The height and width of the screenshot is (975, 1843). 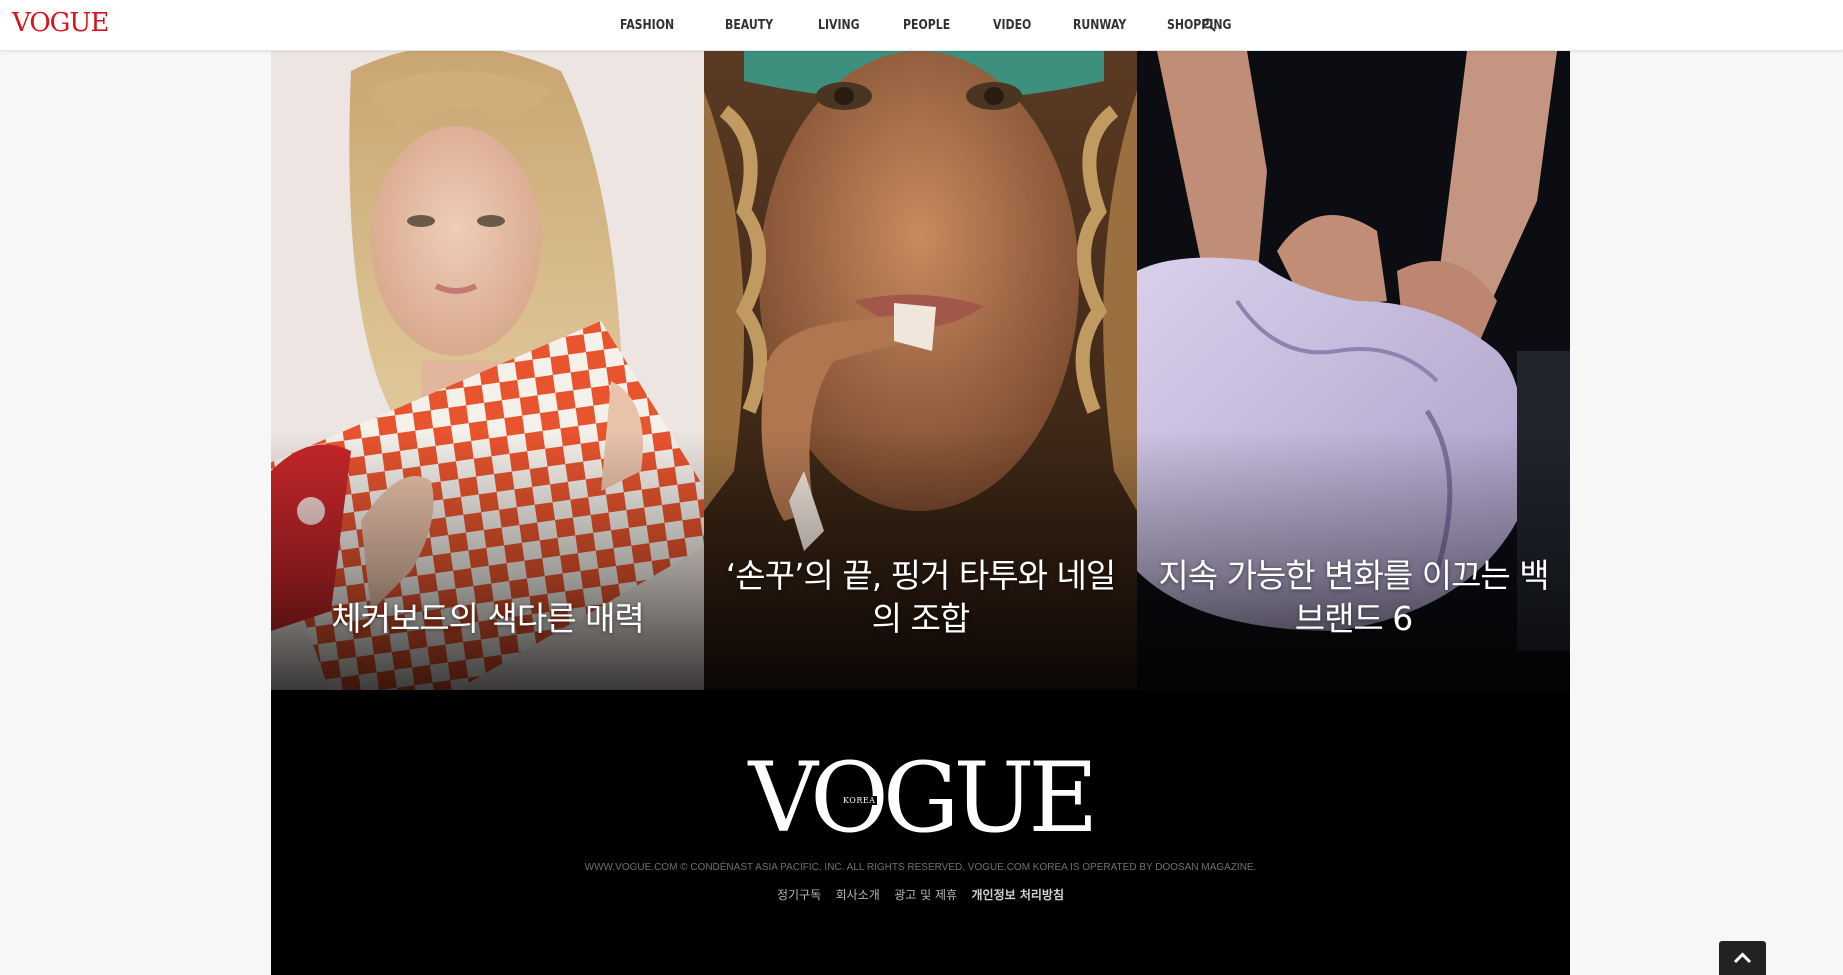 What do you see at coordinates (487, 560) in the screenshot?
I see `title-overlay` at bounding box center [487, 560].